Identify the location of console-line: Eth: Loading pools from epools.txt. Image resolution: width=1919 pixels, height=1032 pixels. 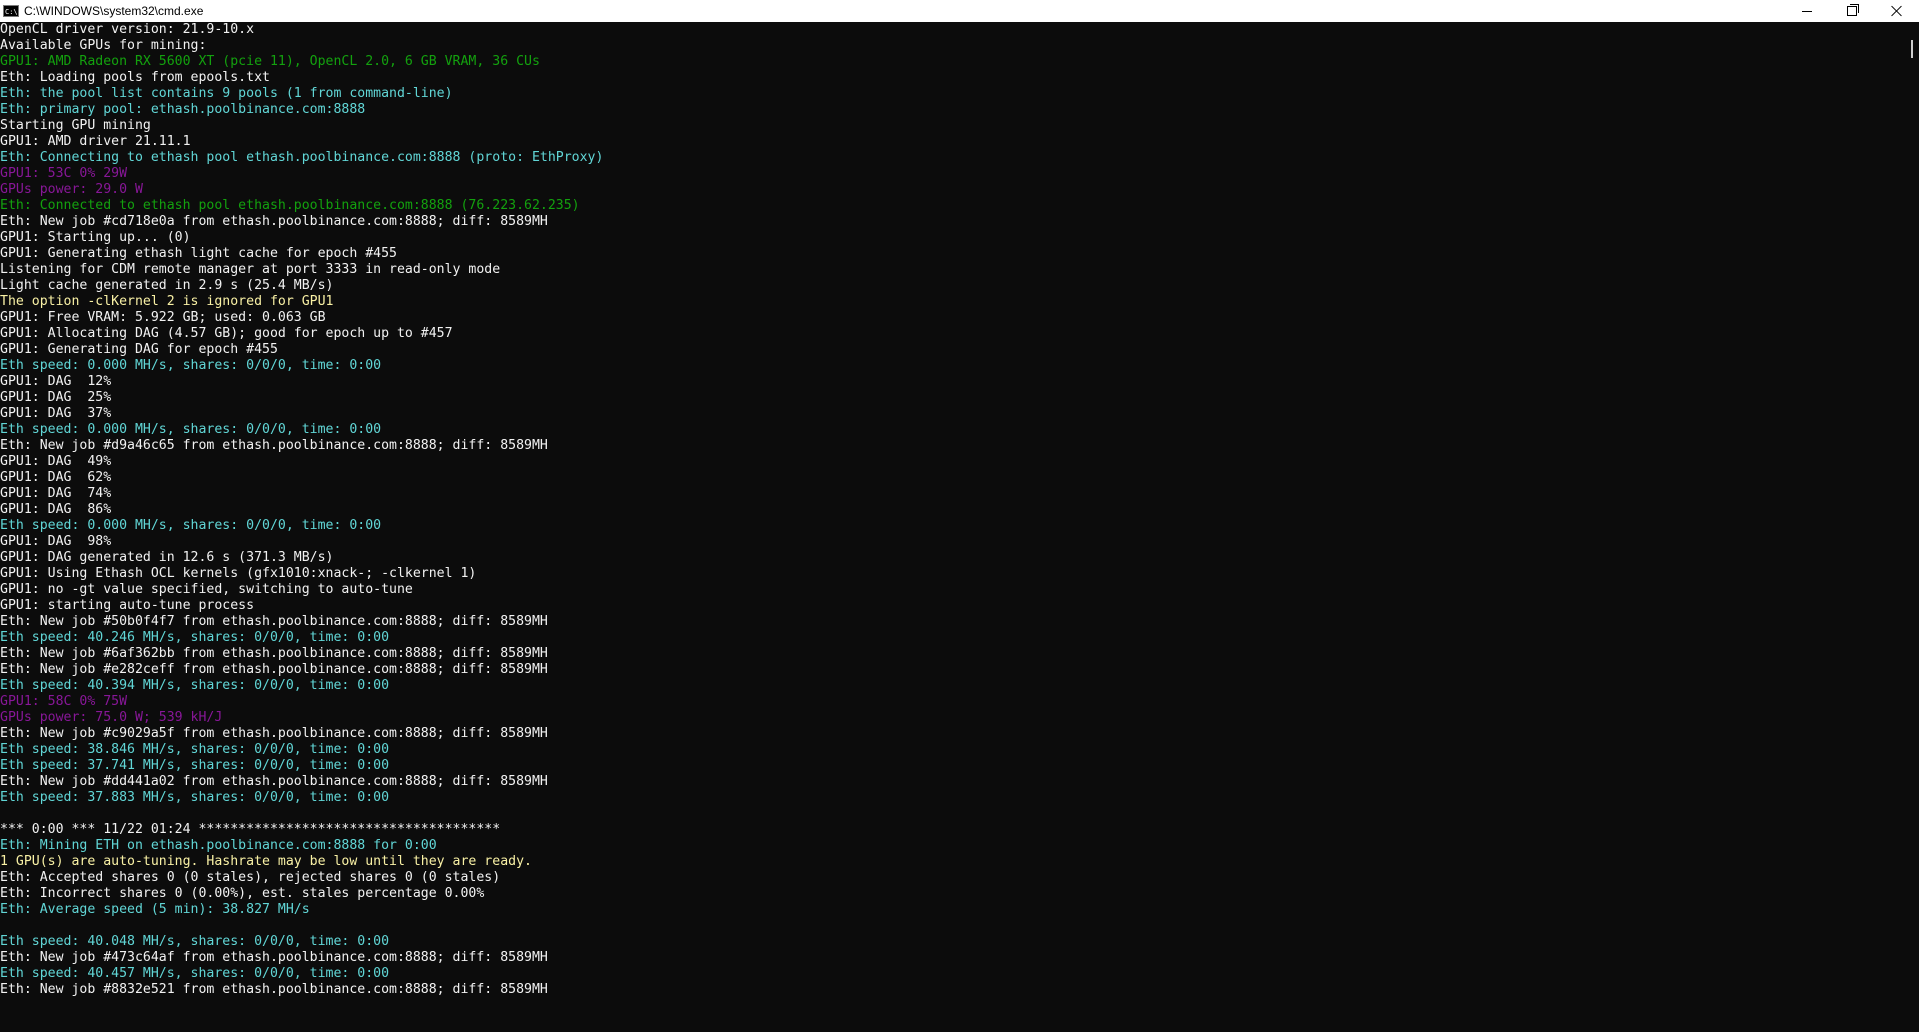
(135, 77).